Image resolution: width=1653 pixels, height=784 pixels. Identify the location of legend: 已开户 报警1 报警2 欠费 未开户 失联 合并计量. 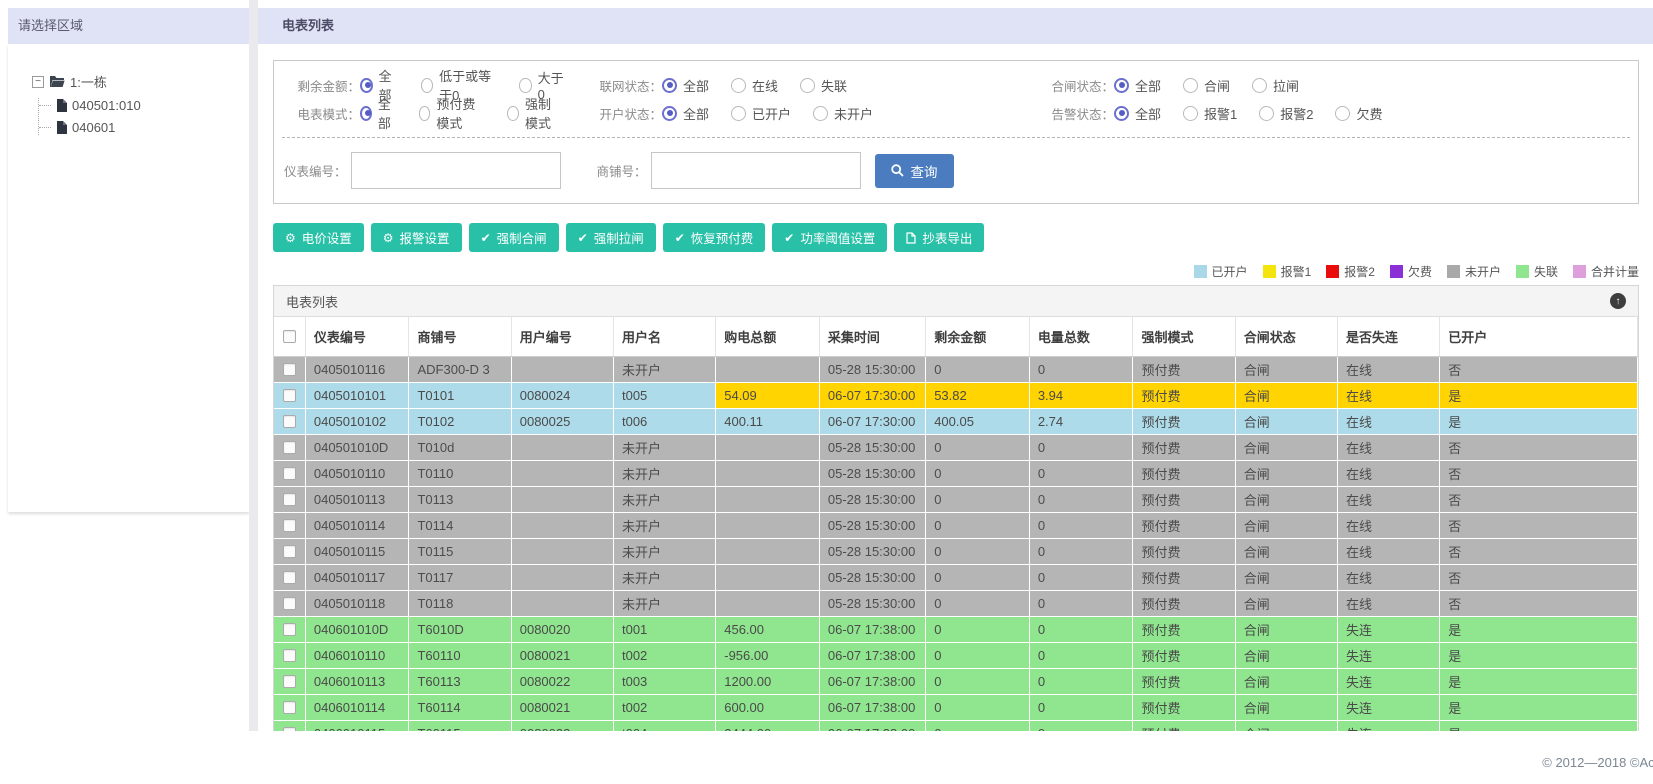
(948, 271).